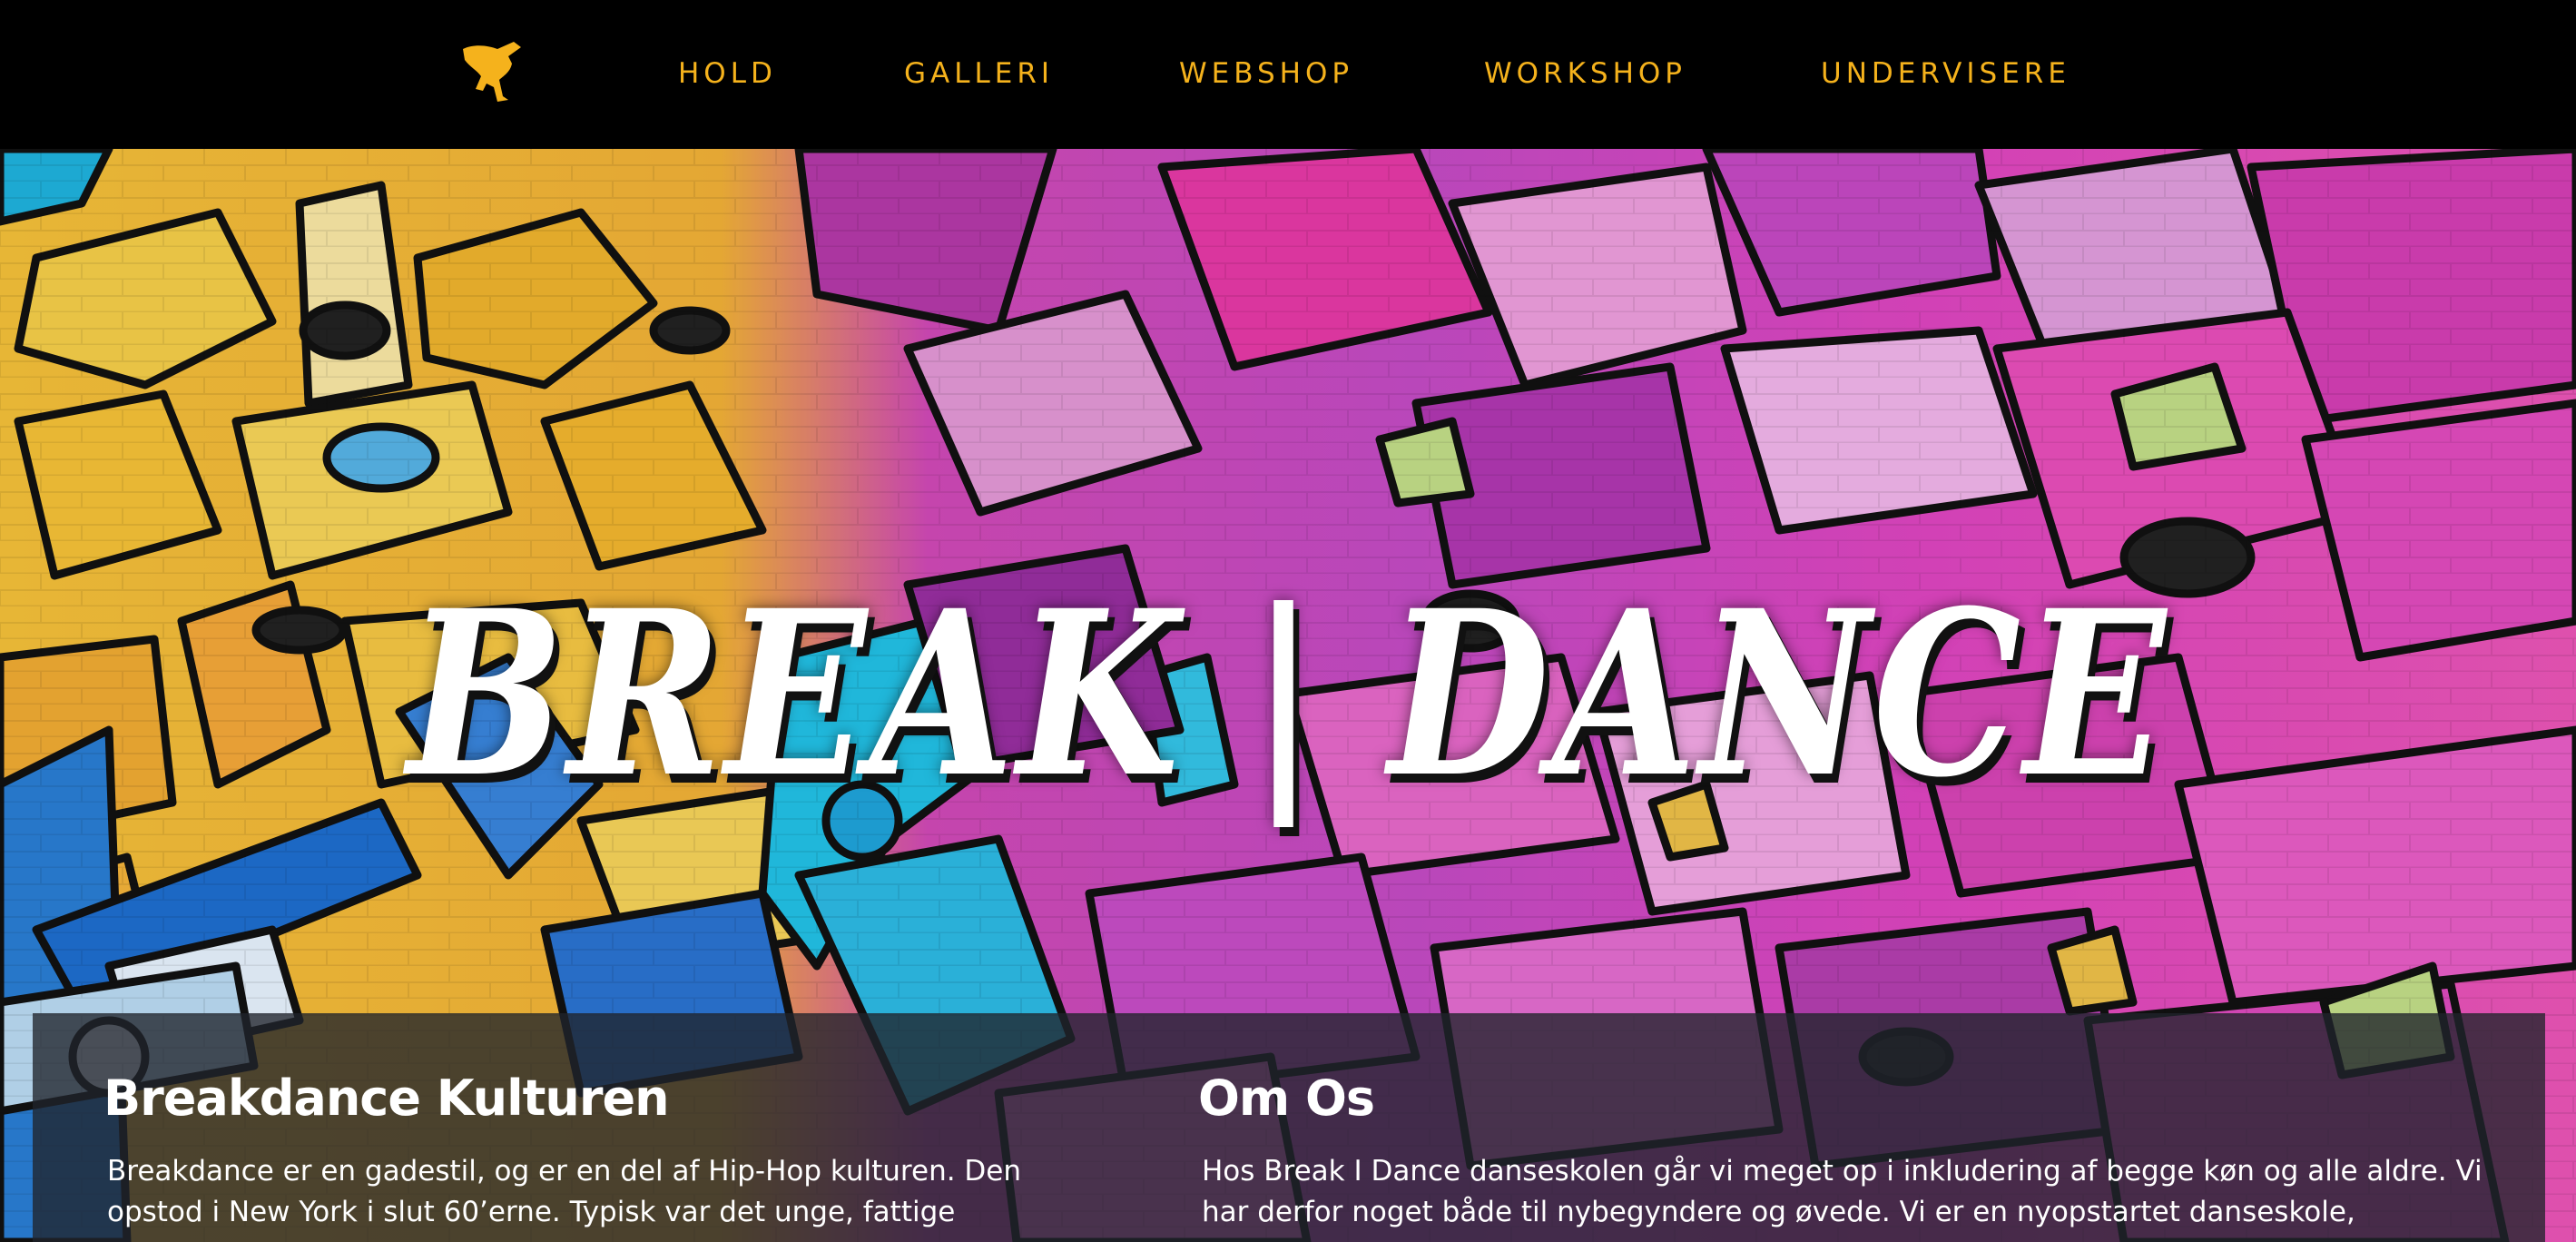 This screenshot has height=1242, width=2576. Describe the element at coordinates (1585, 73) in the screenshot. I see `nav-item-workshop: WORKSHOP` at that location.